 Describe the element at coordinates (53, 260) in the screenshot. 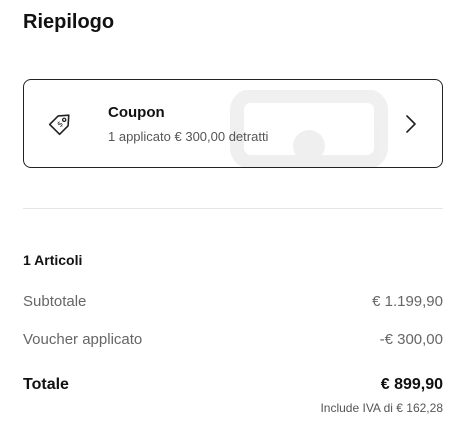

I see `items-count: 1 Articoli` at that location.